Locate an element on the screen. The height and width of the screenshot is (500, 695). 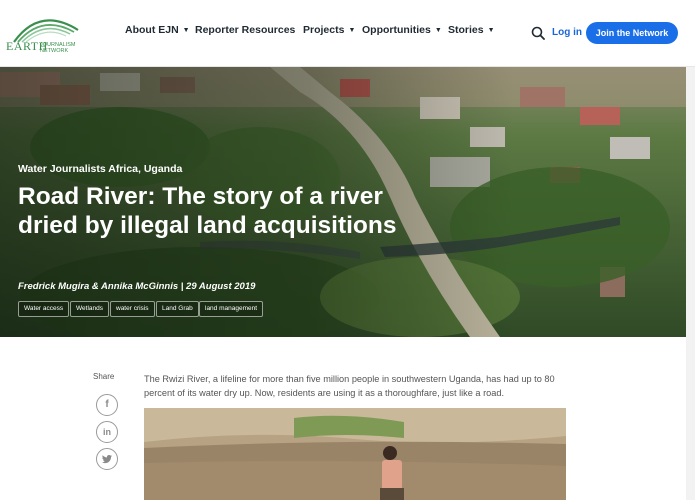
join-network-button: Join the Network is located at coordinates (632, 33).